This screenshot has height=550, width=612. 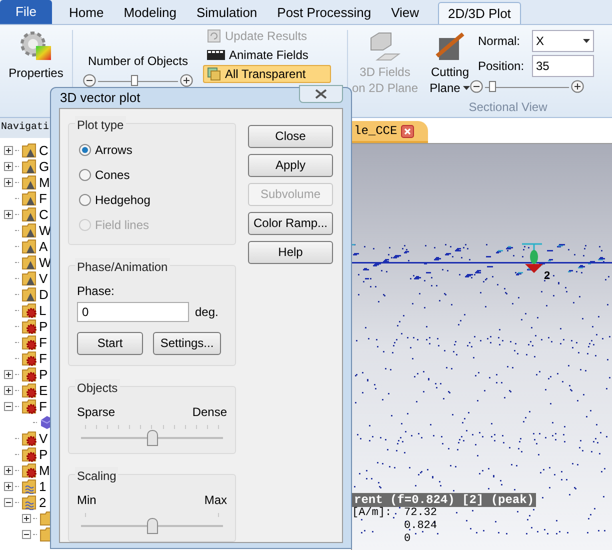 What do you see at coordinates (214, 36) in the screenshot?
I see `refresh-icon` at bounding box center [214, 36].